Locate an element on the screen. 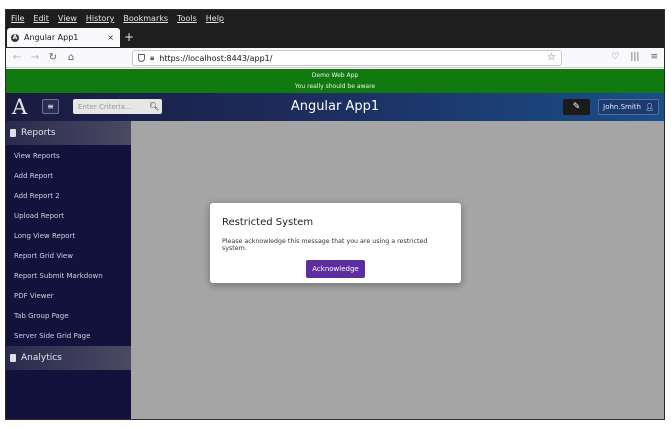 Image resolution: width=671 pixels, height=429 pixels. reload-icon: ↻ is located at coordinates (53, 57).